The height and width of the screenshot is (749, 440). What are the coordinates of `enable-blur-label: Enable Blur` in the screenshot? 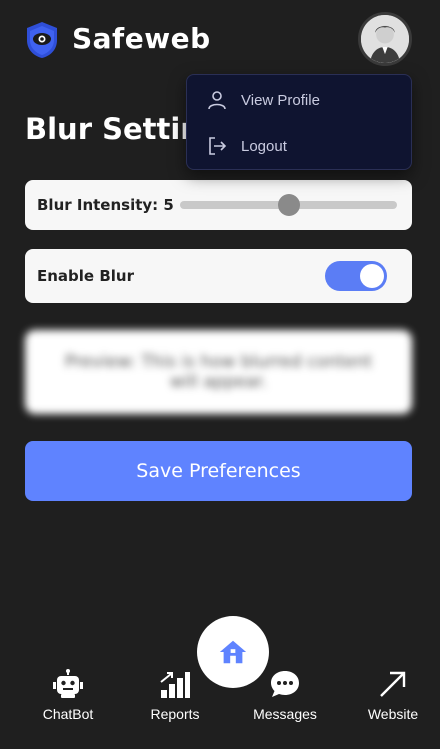 It's located at (85, 276).